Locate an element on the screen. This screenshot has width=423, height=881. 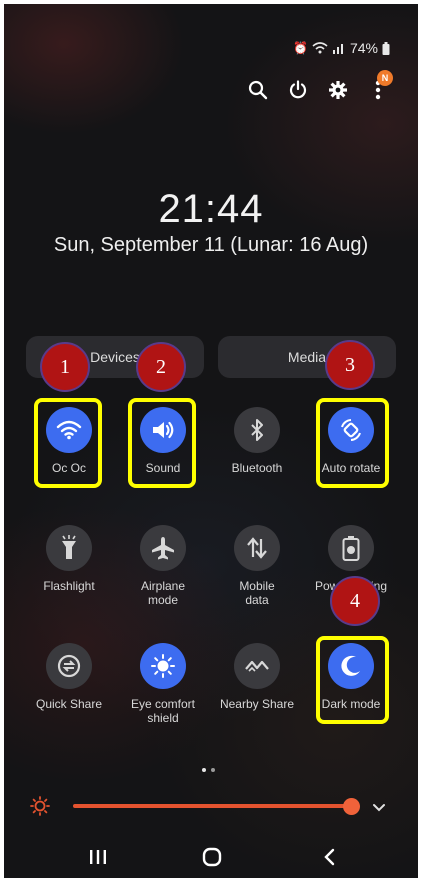
page-dot is located at coordinates (213, 770).